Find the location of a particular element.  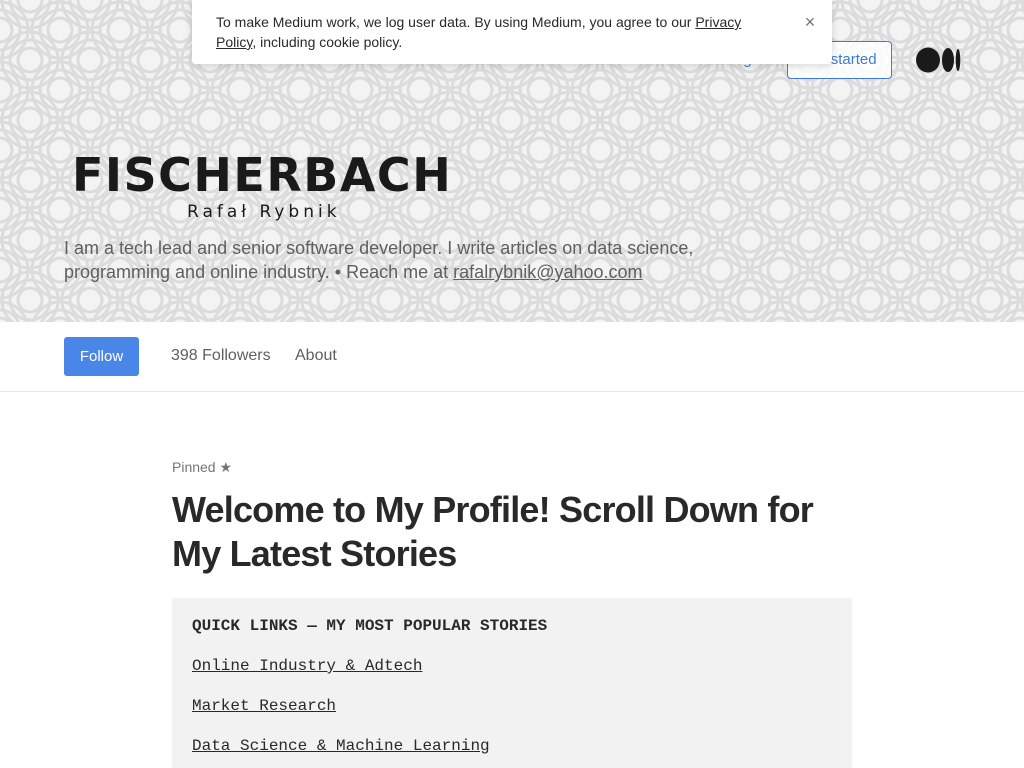

quick-link-market-research: Market Research is located at coordinates (512, 706).